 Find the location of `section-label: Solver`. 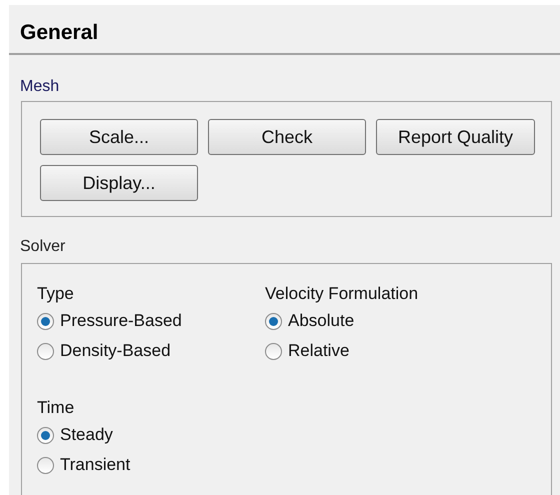

section-label: Solver is located at coordinates (43, 246).